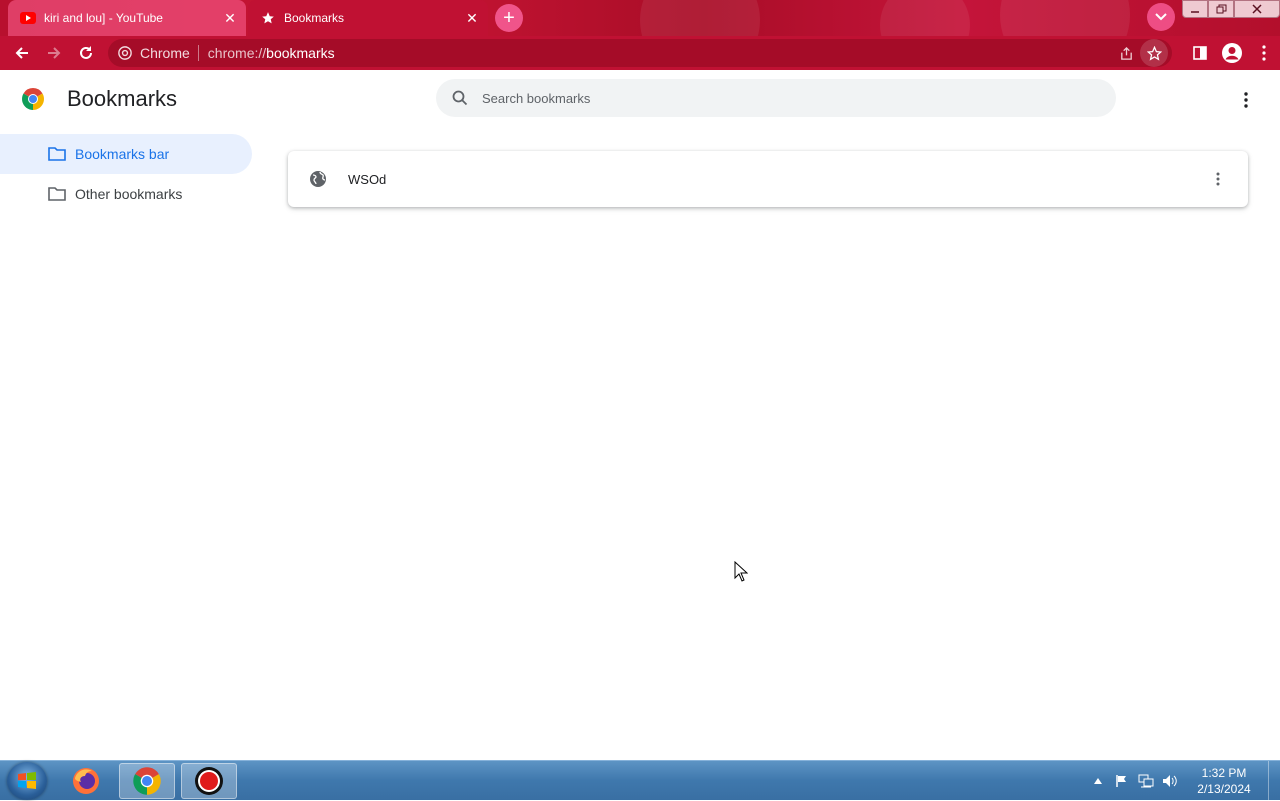 Image resolution: width=1280 pixels, height=801 pixels. What do you see at coordinates (237, 53) in the screenshot?
I see `url-scheme: chrome://` at bounding box center [237, 53].